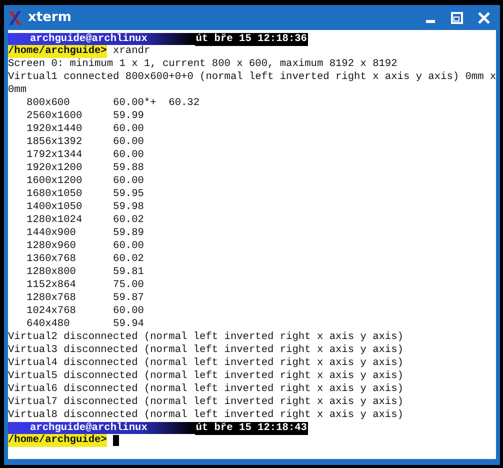 The width and height of the screenshot is (503, 468). What do you see at coordinates (206, 389) in the screenshot?
I see `output-line: Virtual6 disconnected (normal left inverted right x axis y axis)` at bounding box center [206, 389].